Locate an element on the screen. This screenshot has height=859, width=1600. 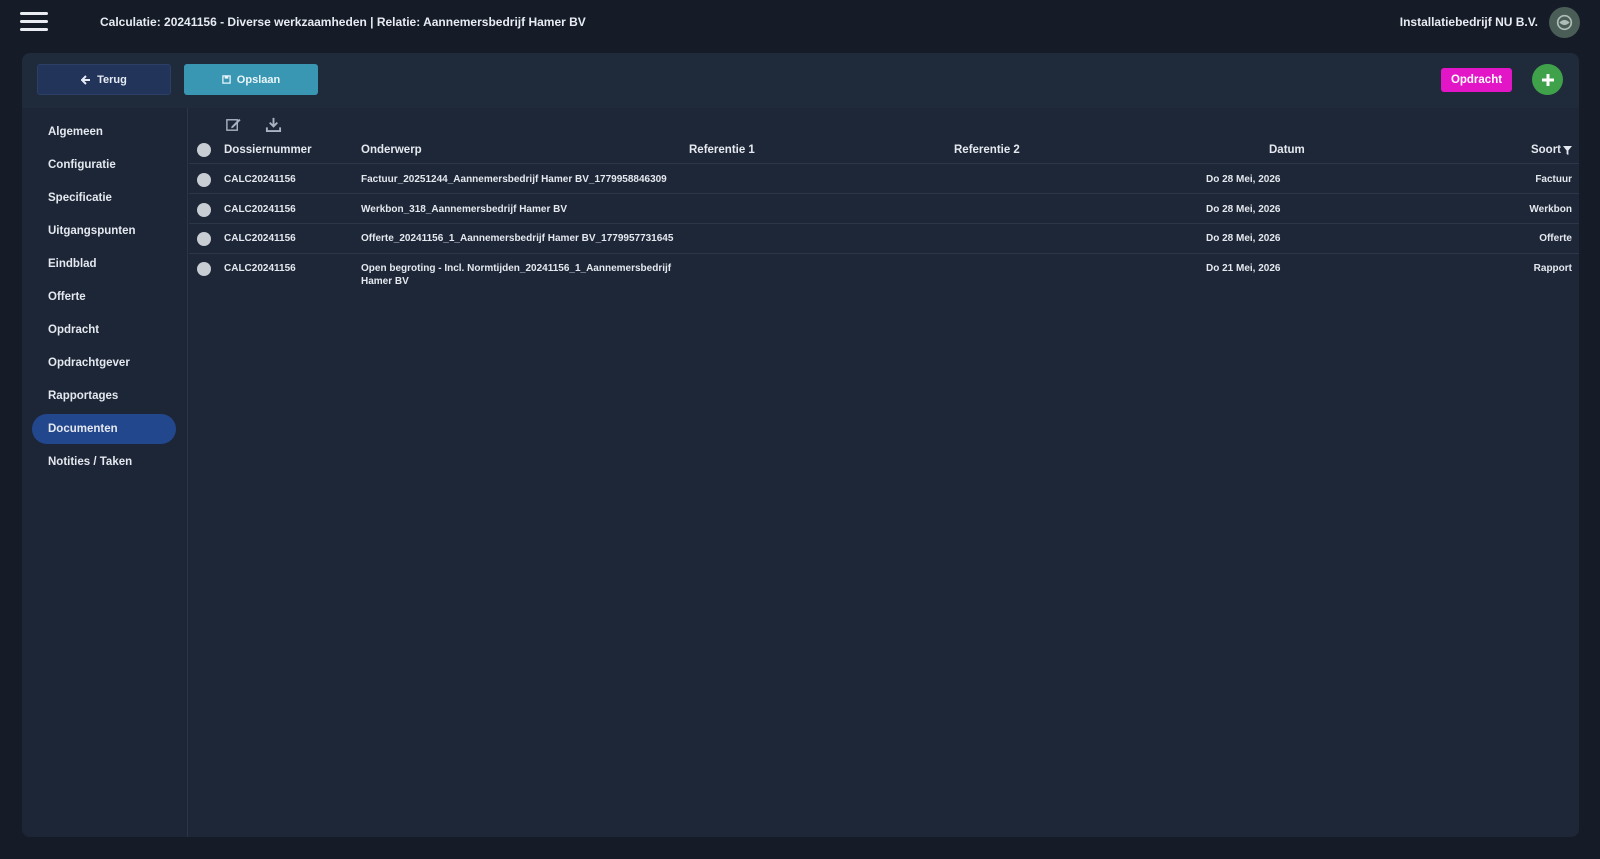
column-header-soort-label: Soort is located at coordinates (1545, 150).